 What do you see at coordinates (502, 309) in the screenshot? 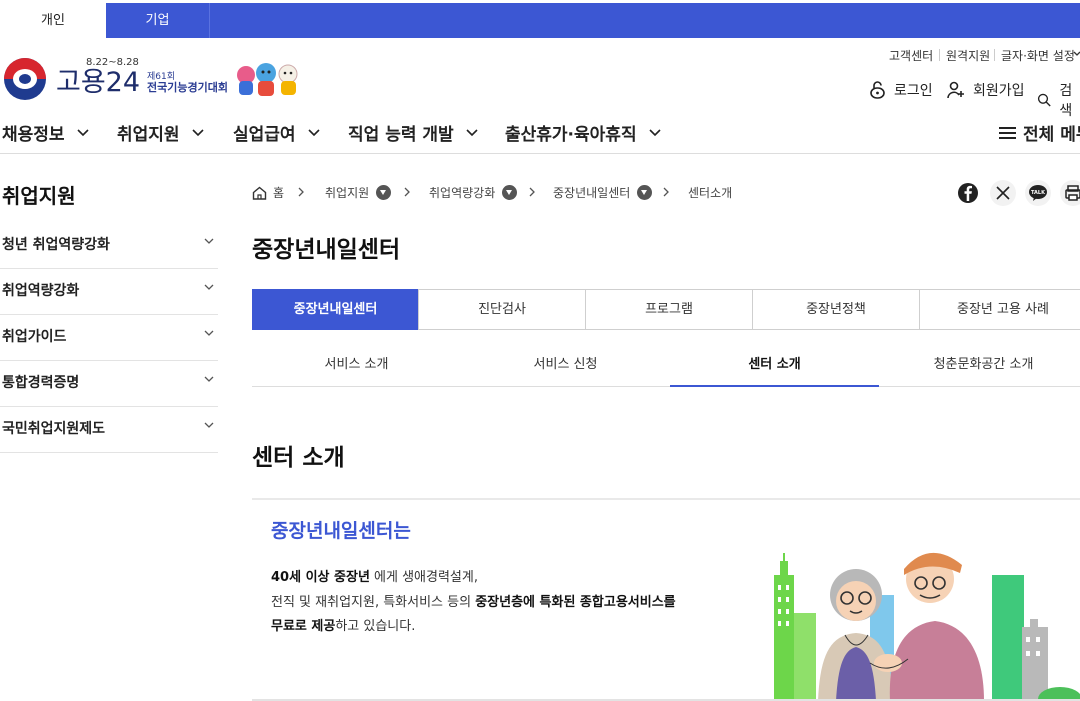
I see `tab-diagnosis: 진단검사` at bounding box center [502, 309].